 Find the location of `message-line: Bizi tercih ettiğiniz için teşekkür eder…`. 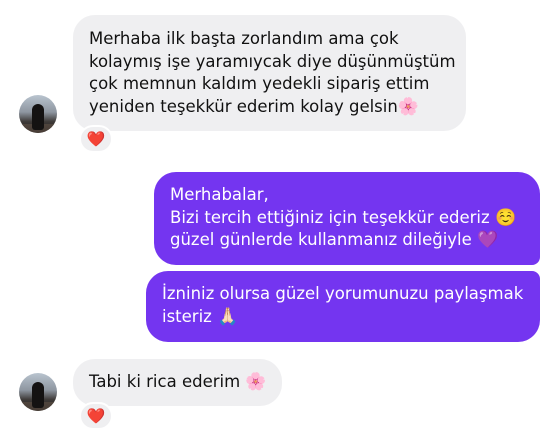

message-line: Bizi tercih ettiğiniz için teşekkür eder… is located at coordinates (343, 217).